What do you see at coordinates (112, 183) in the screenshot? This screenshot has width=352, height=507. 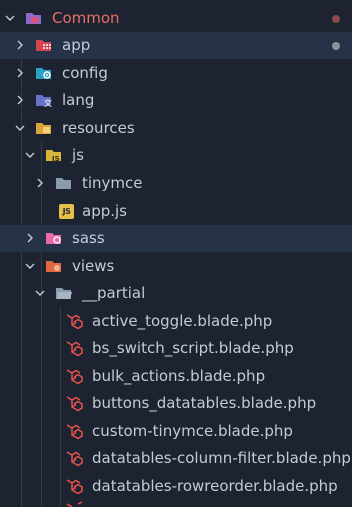 I see `tree-item-label: tinymce` at bounding box center [112, 183].